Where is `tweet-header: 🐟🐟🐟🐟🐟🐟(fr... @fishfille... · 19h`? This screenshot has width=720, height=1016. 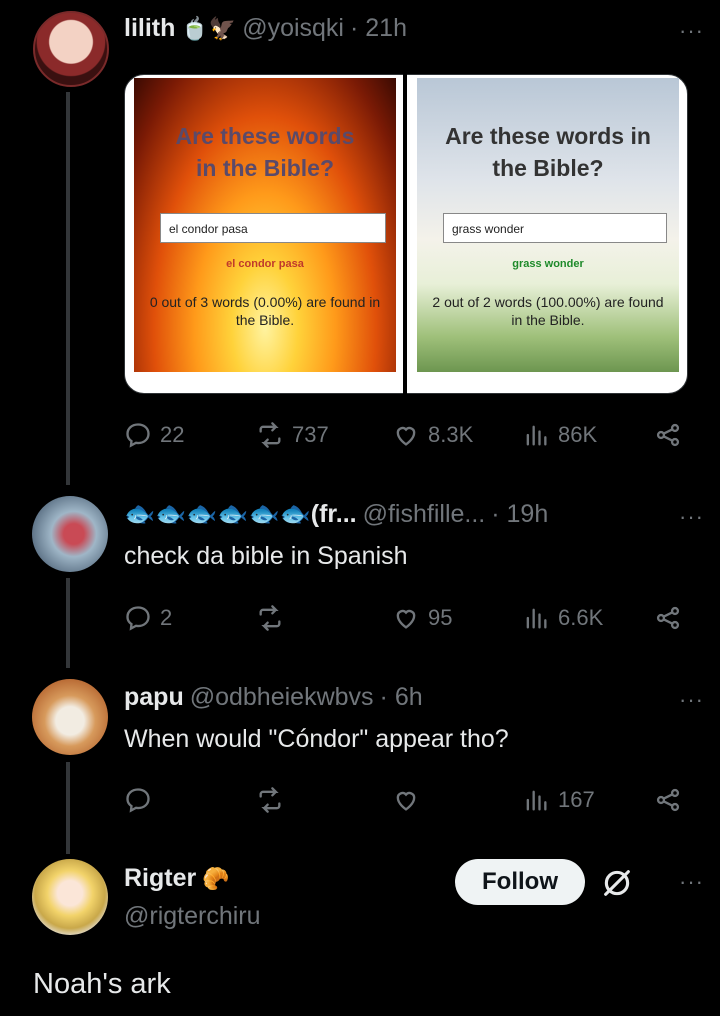
tweet-header: 🐟🐟🐟🐟🐟🐟(fr... @fishfille... · 19h is located at coordinates (336, 514).